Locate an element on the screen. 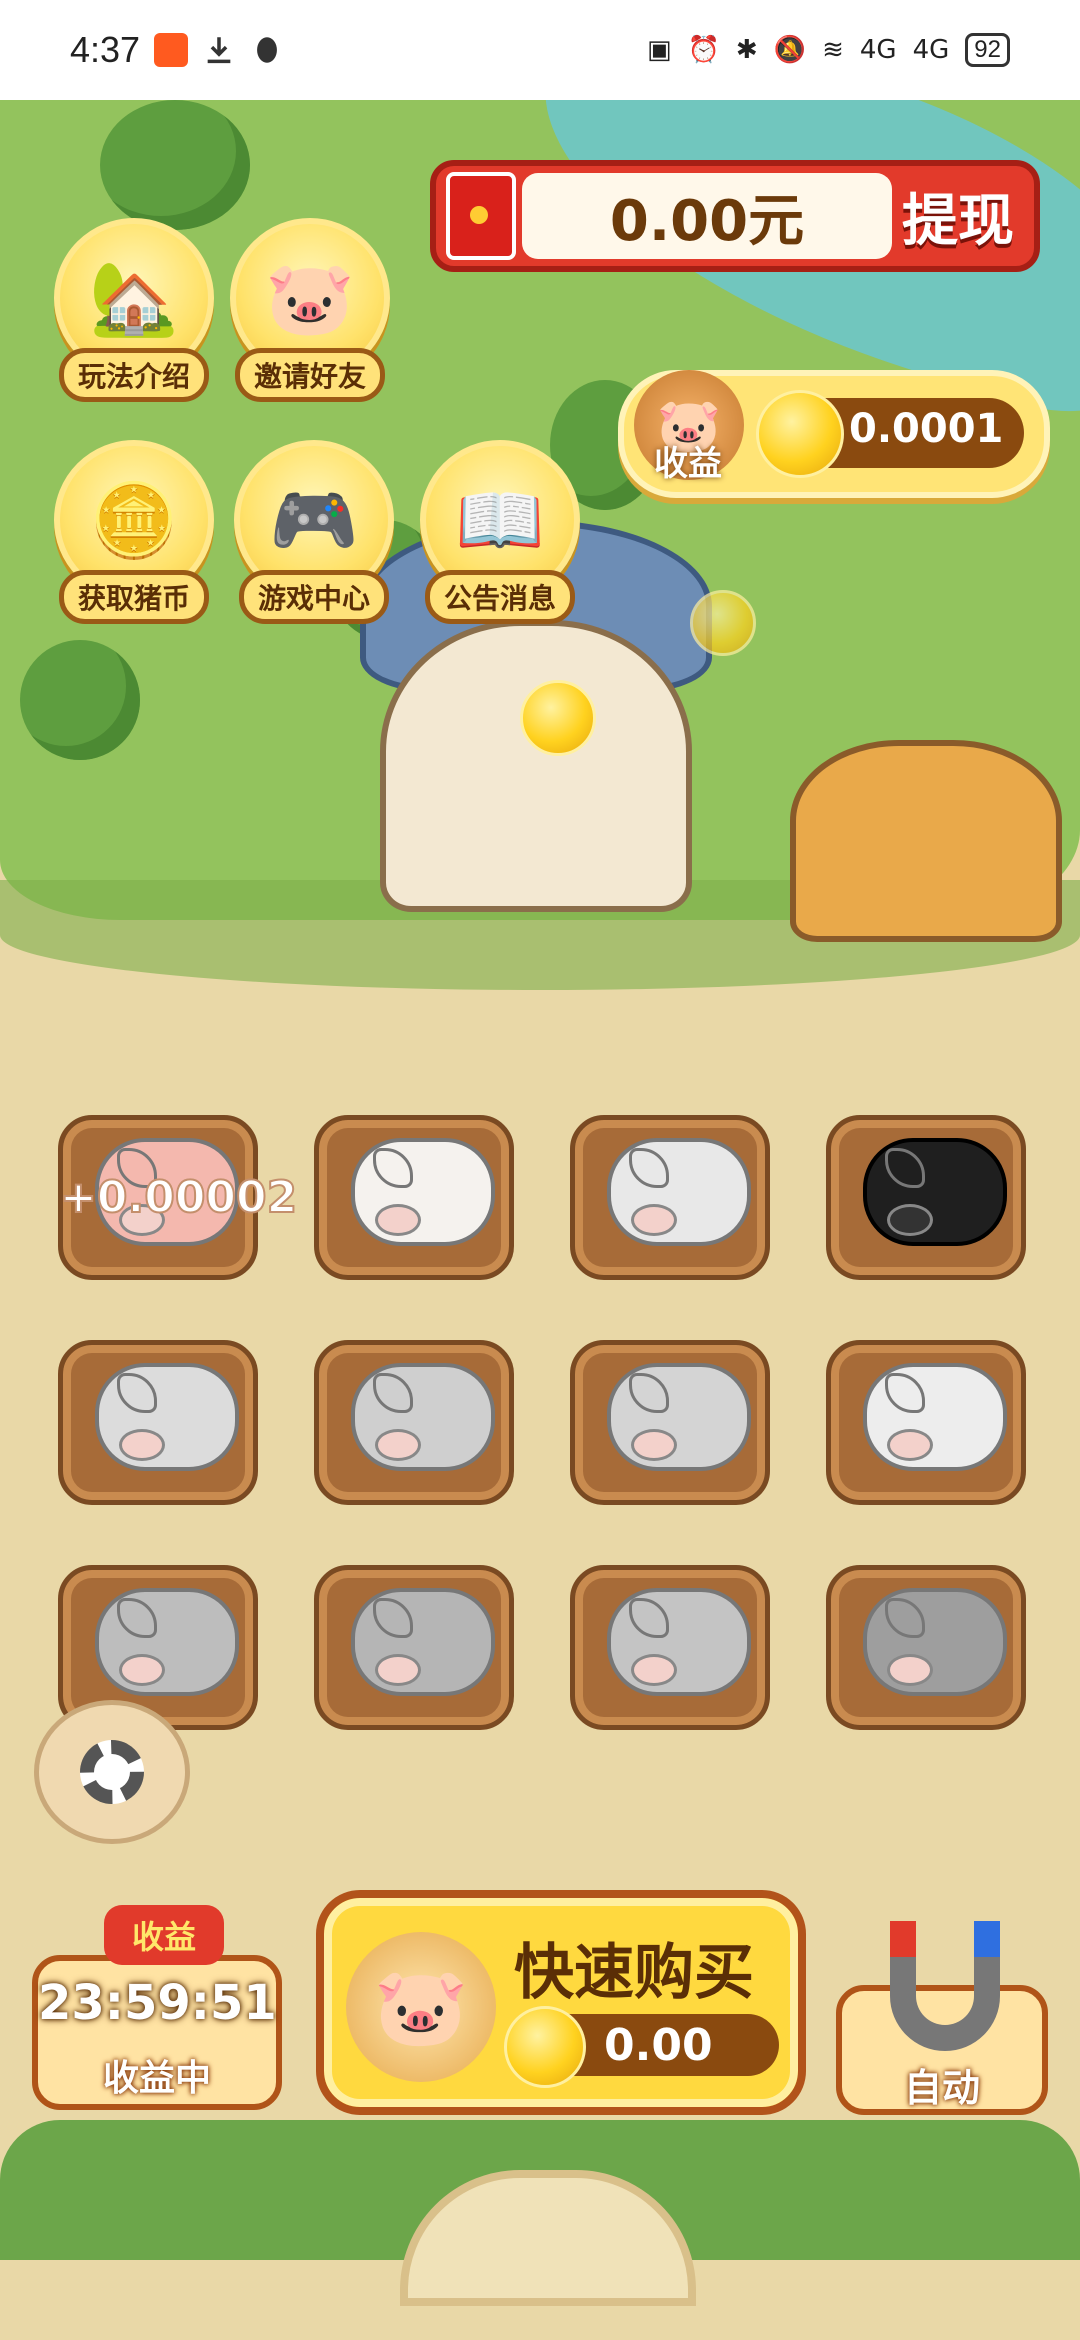  gear-icon is located at coordinates (112, 1772).